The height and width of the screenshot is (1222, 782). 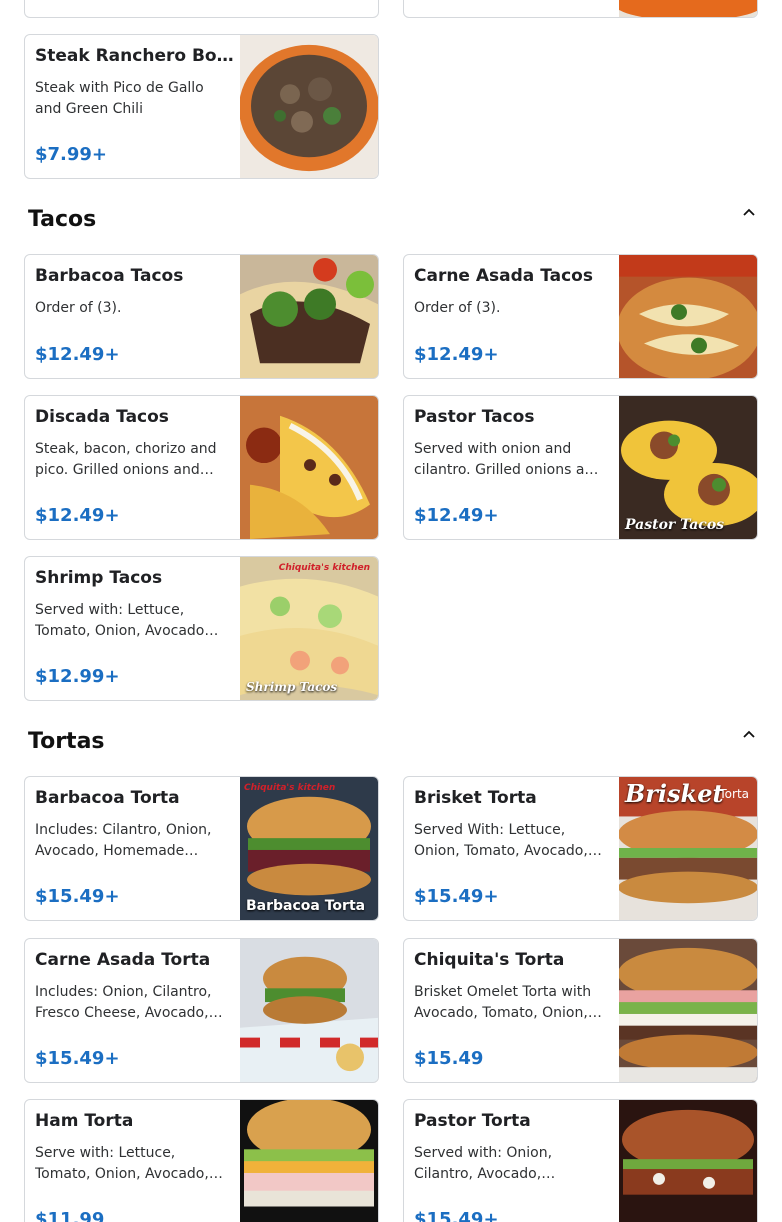 What do you see at coordinates (474, 417) in the screenshot?
I see `item-name: Pastor Tacos` at bounding box center [474, 417].